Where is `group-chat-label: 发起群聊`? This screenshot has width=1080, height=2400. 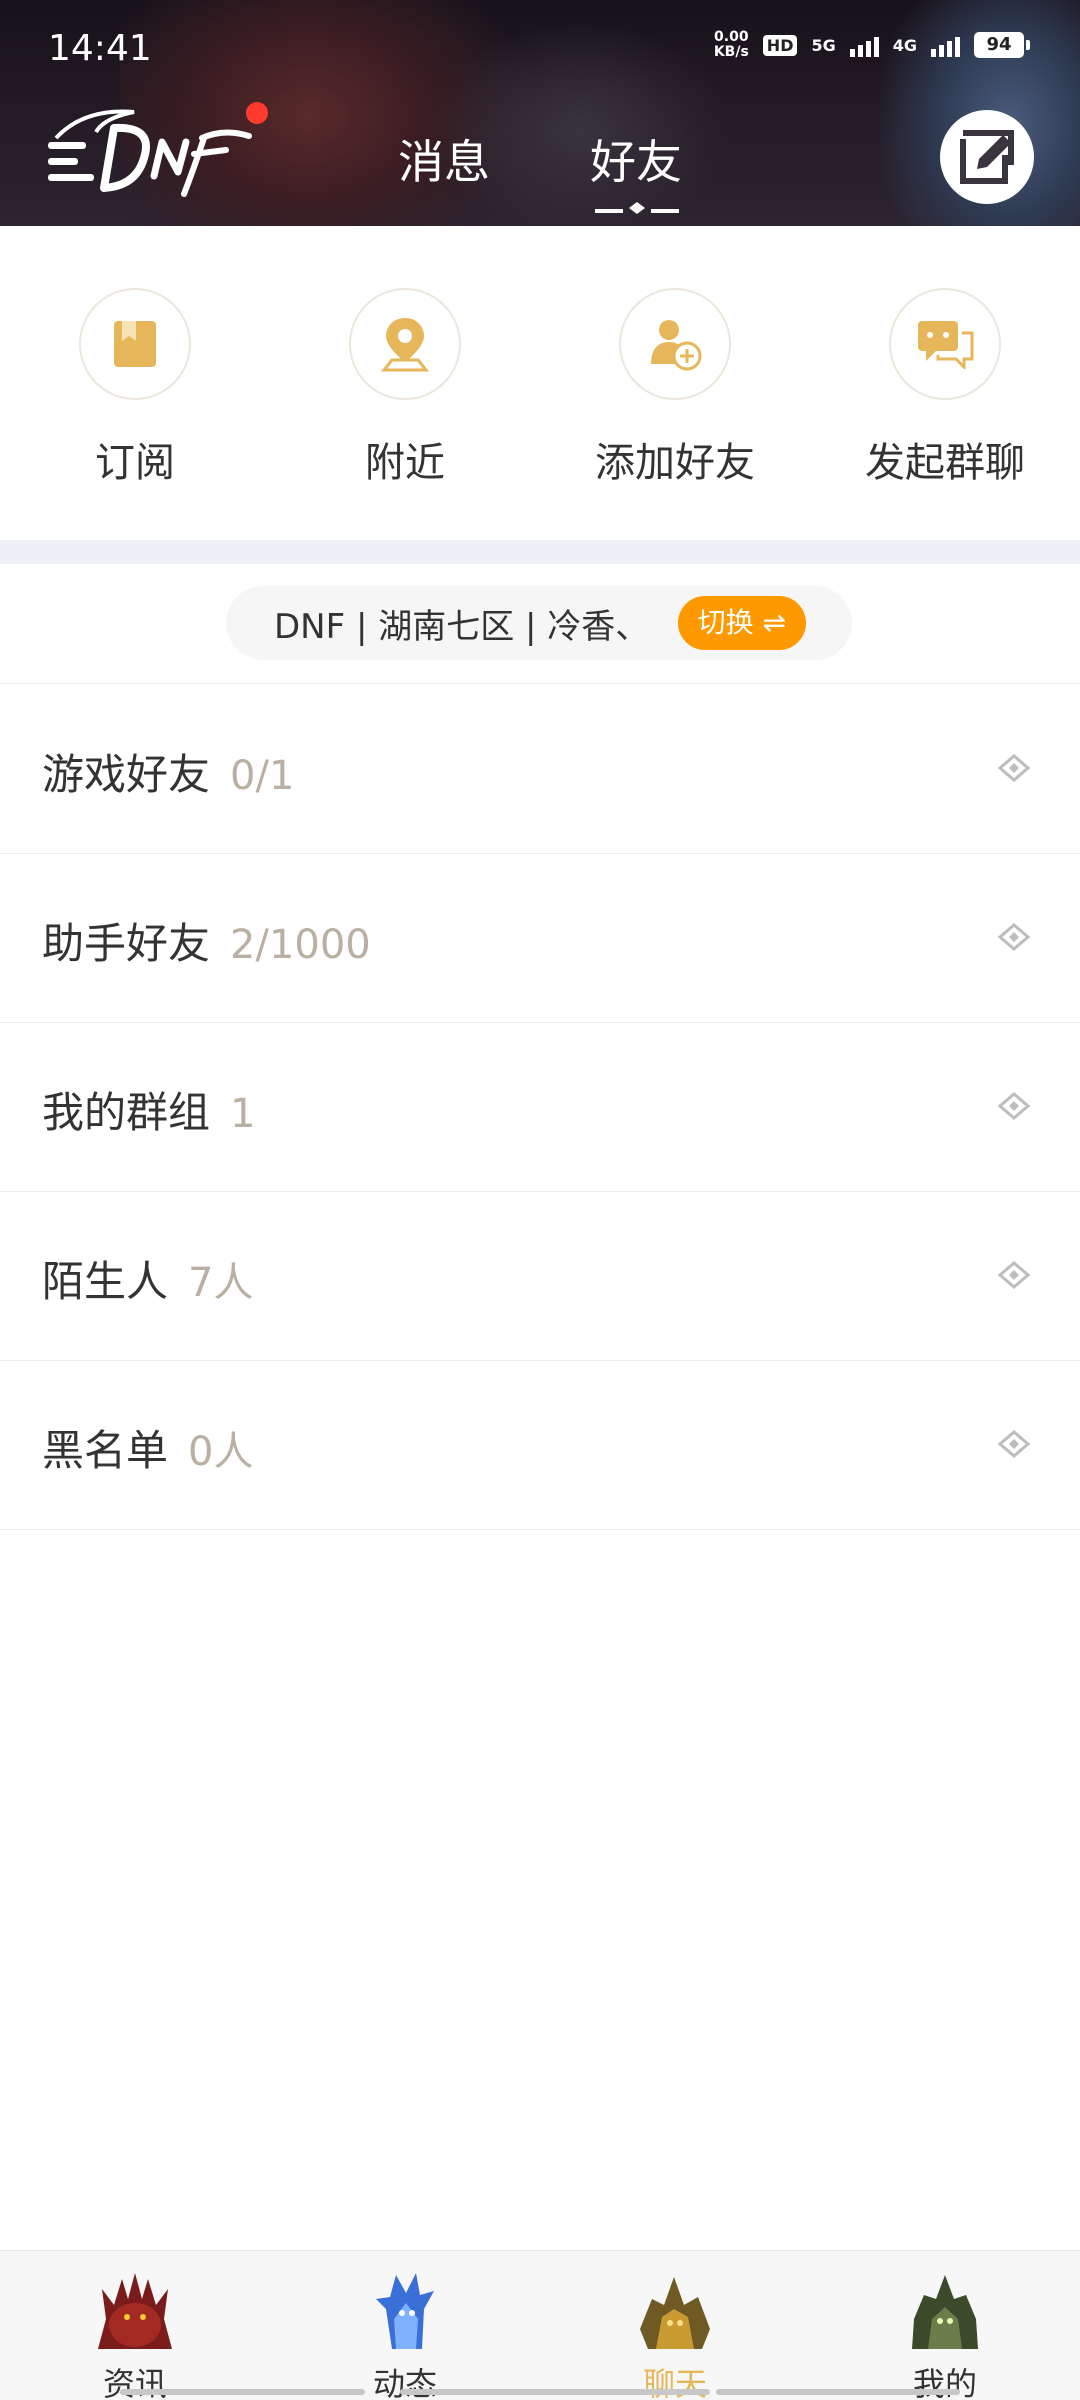 group-chat-label: 发起群聊 is located at coordinates (945, 463).